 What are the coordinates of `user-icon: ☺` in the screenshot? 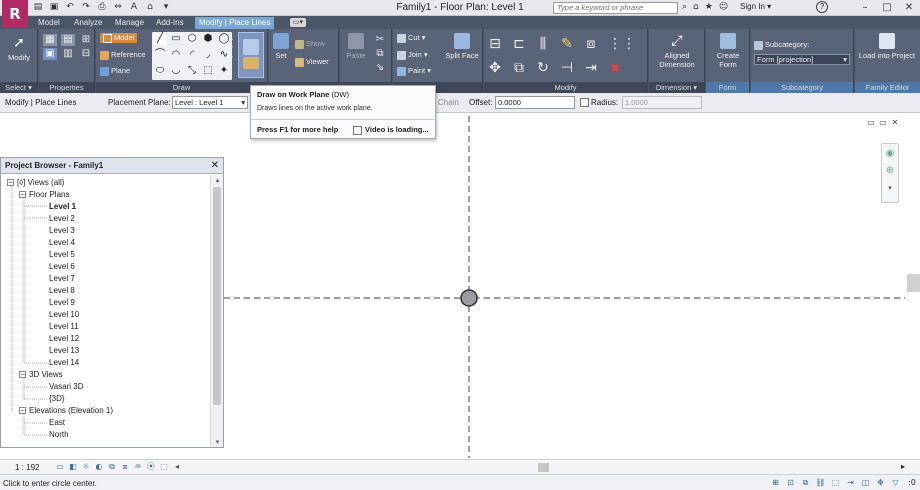 It's located at (723, 7).